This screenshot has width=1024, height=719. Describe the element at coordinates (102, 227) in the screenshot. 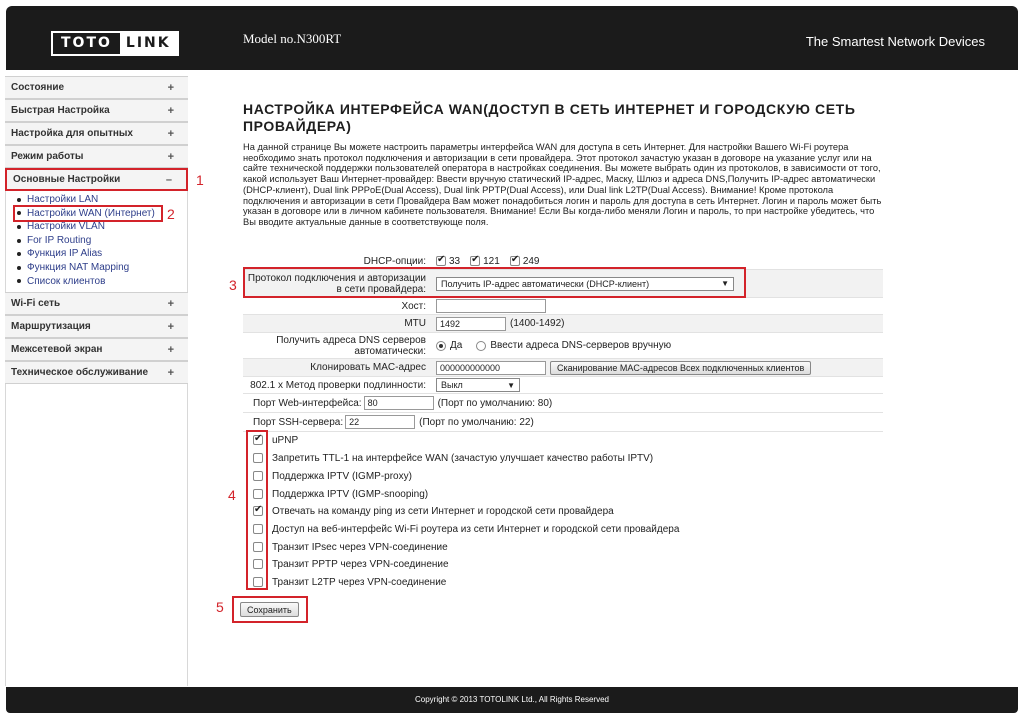

I see `submenu-item-vlan: Настройки VLAN` at that location.